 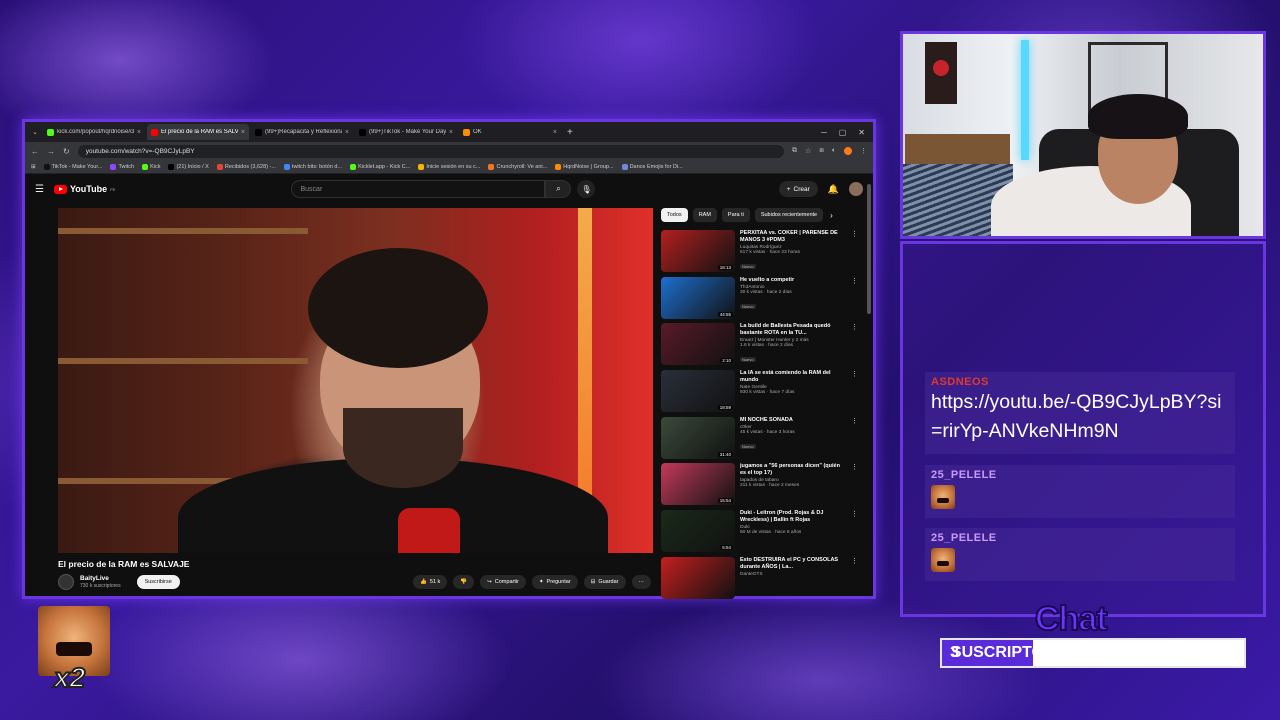 I want to click on recommendation-thumbnail: 31:40, so click(x=698, y=437).